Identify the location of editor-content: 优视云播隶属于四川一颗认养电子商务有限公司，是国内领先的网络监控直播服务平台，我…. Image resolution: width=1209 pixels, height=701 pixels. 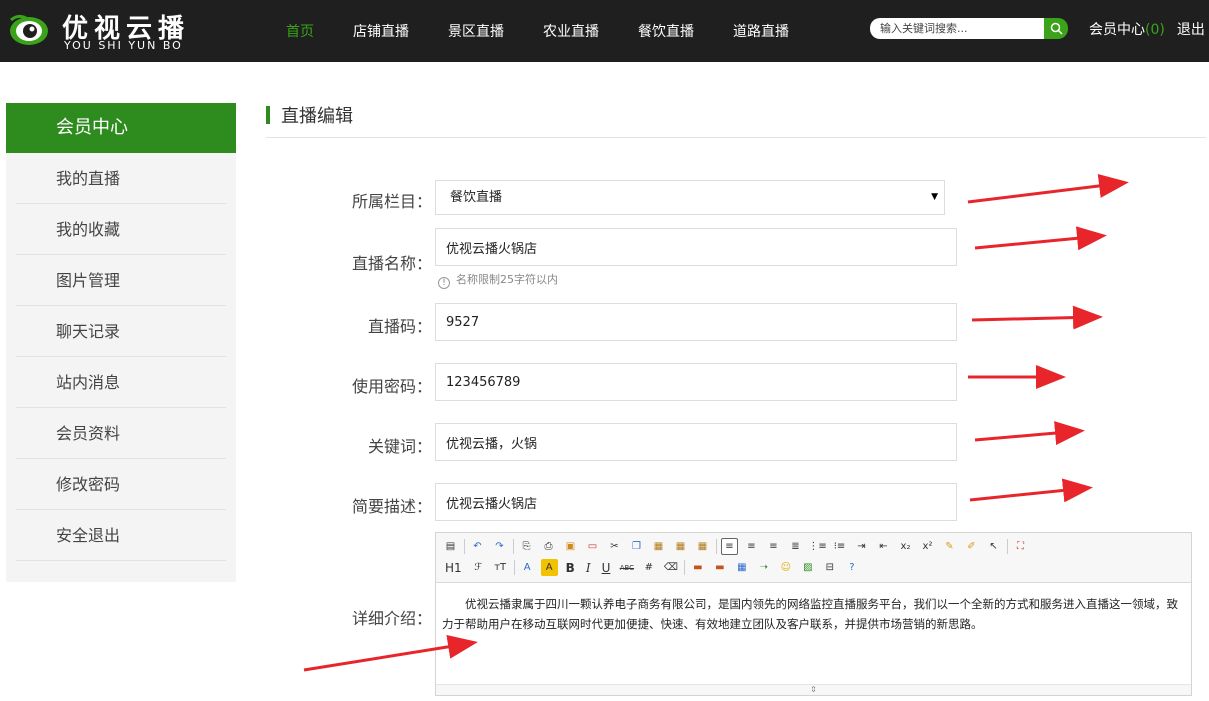
(813, 633).